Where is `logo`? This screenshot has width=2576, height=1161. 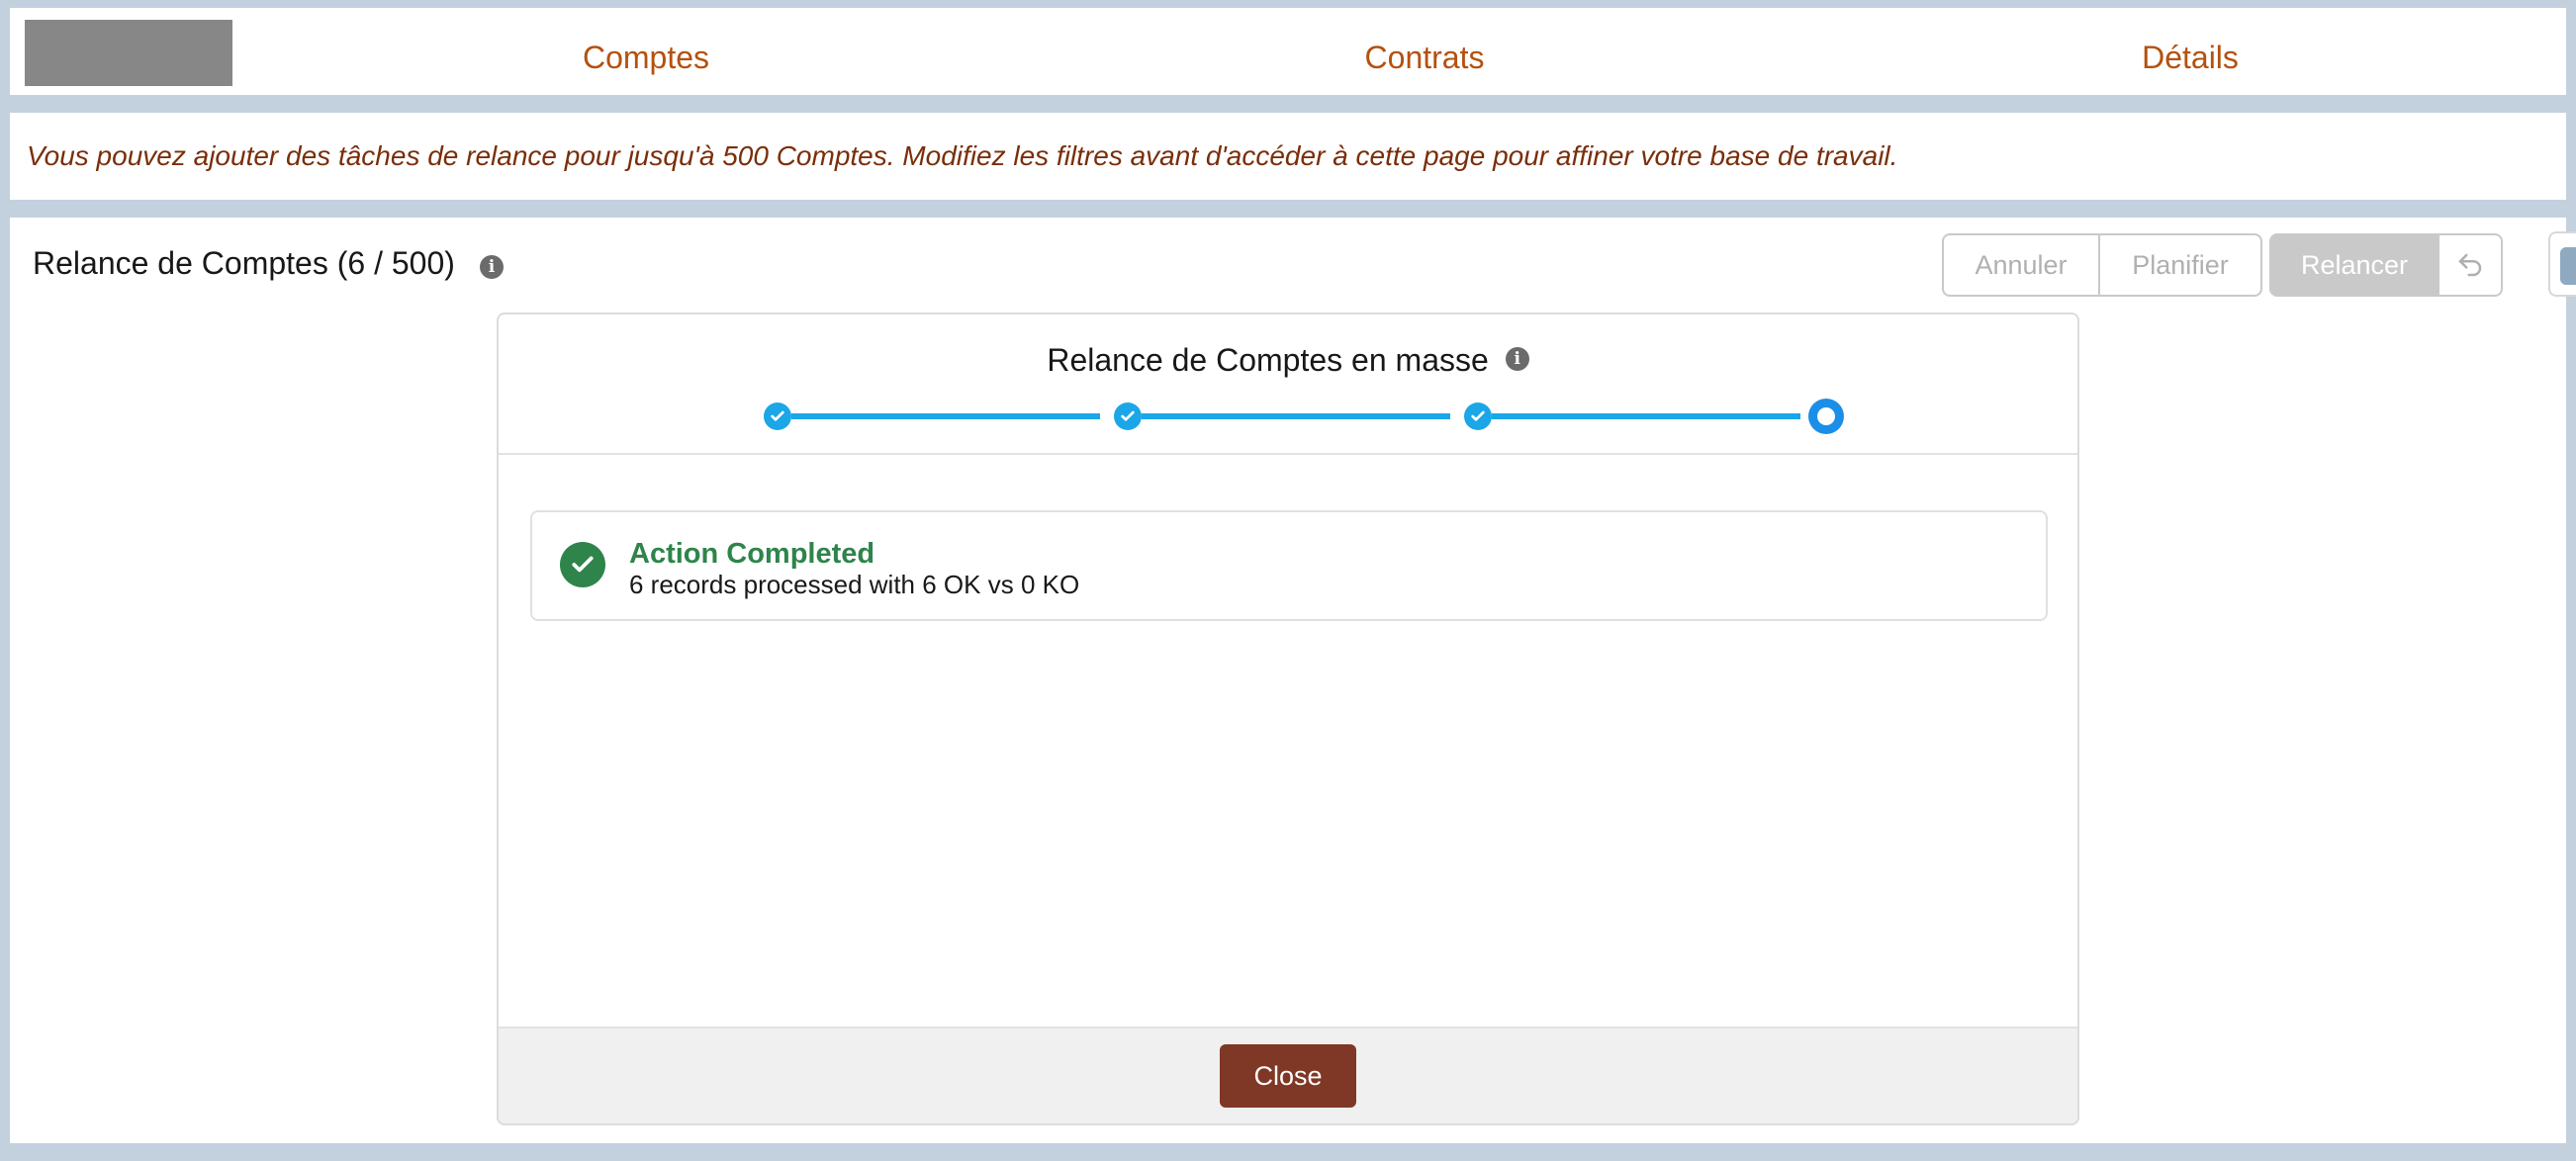
logo is located at coordinates (128, 53).